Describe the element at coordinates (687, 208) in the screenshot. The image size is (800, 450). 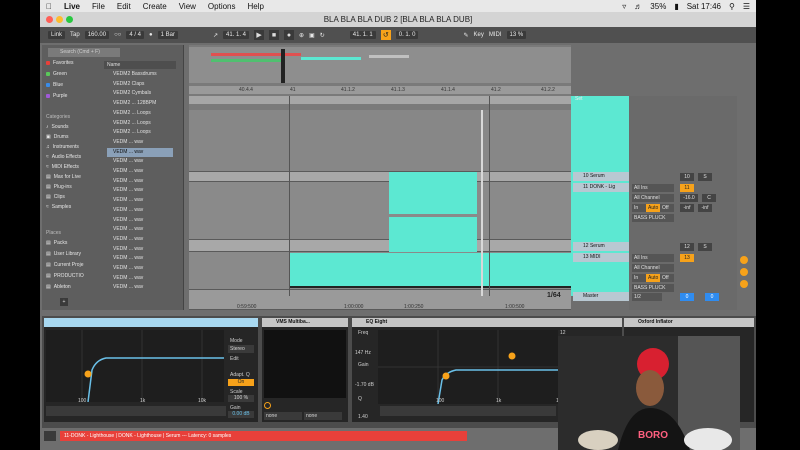
I see `send-a-11: -inf` at that location.